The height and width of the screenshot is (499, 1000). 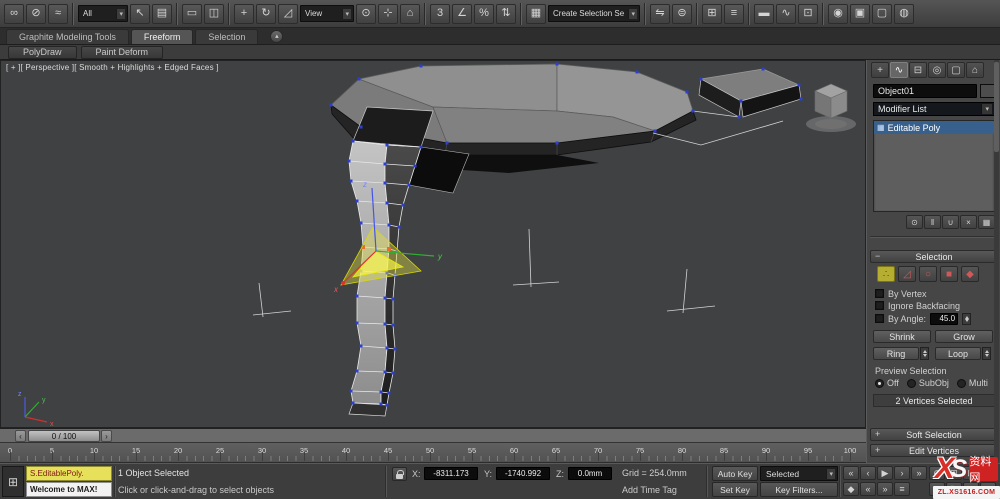 What do you see at coordinates (956, 70) in the screenshot?
I see `display-tab-icon: ▢` at bounding box center [956, 70].